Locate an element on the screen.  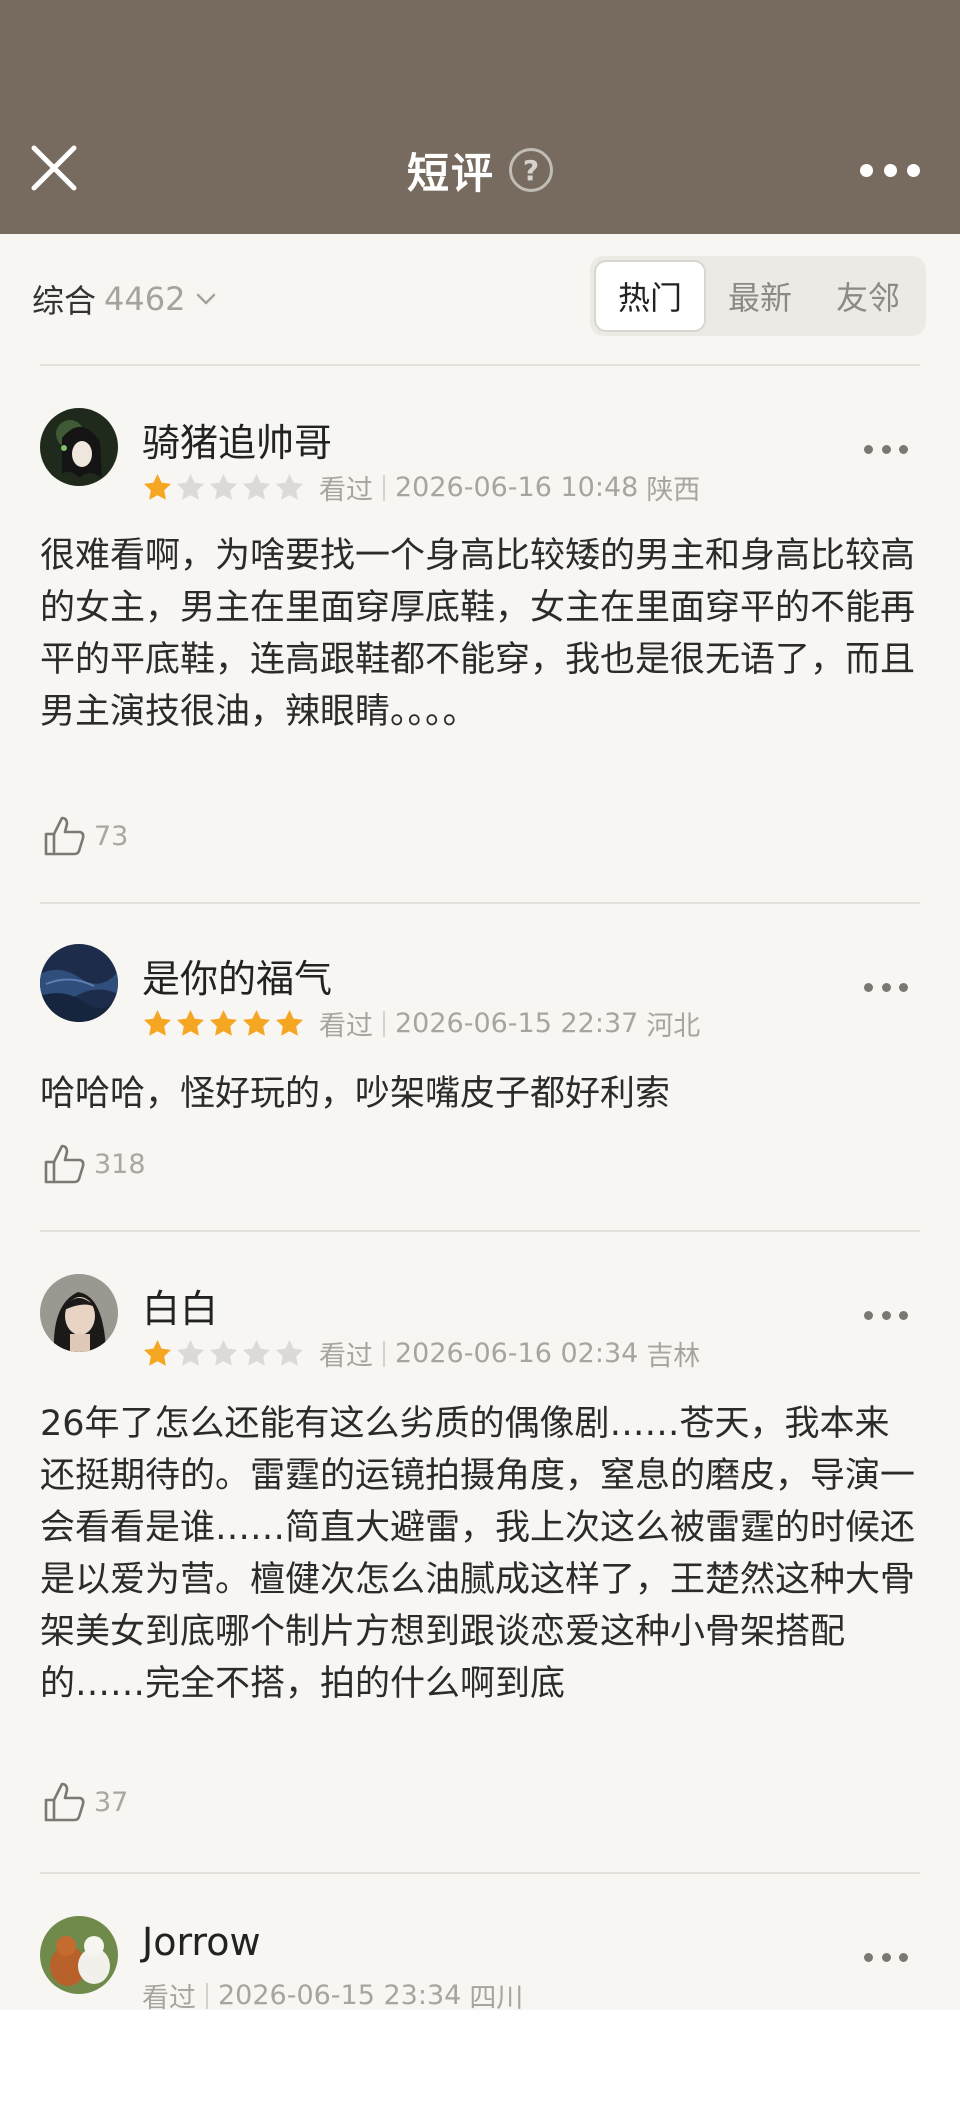
review-meta: 看过 2026-06-15 23:34 四川 is located at coordinates (332, 1993).